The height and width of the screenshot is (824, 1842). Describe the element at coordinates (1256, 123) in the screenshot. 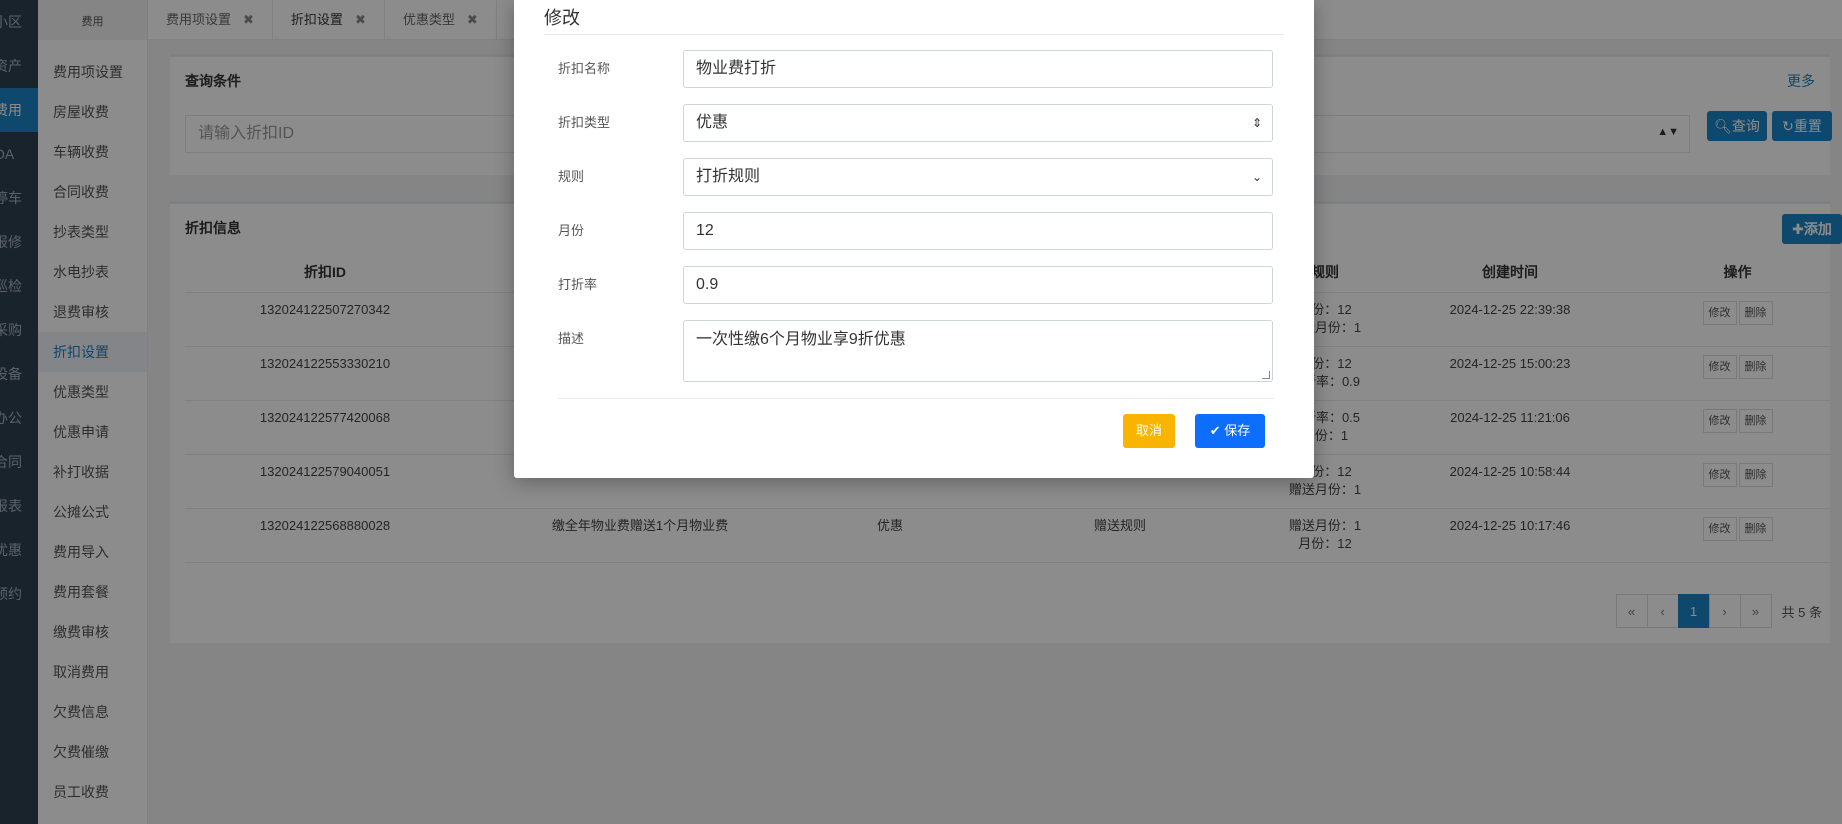

I see `sort-caret-icon: ⇕` at that location.